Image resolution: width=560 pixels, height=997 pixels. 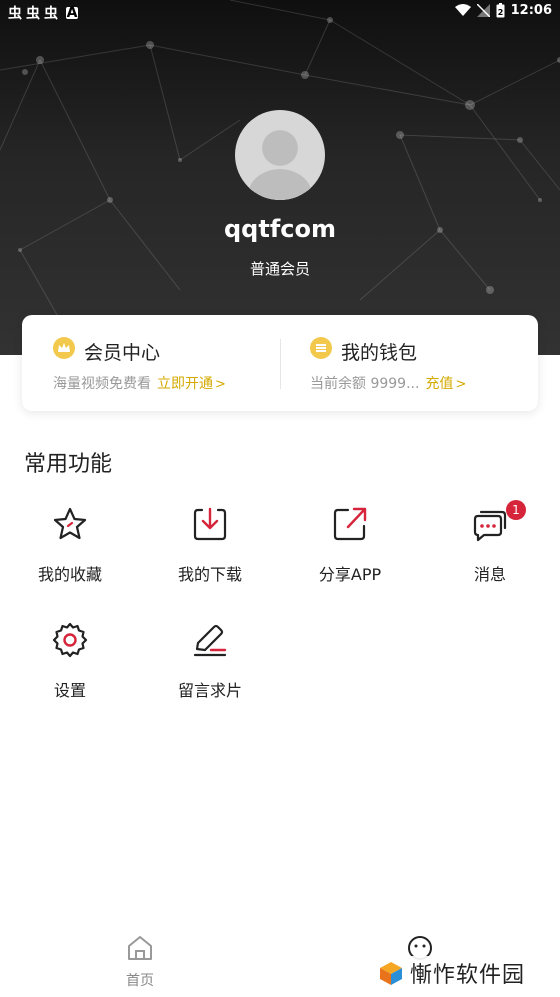 What do you see at coordinates (70, 640) in the screenshot?
I see `gear-icon` at bounding box center [70, 640].